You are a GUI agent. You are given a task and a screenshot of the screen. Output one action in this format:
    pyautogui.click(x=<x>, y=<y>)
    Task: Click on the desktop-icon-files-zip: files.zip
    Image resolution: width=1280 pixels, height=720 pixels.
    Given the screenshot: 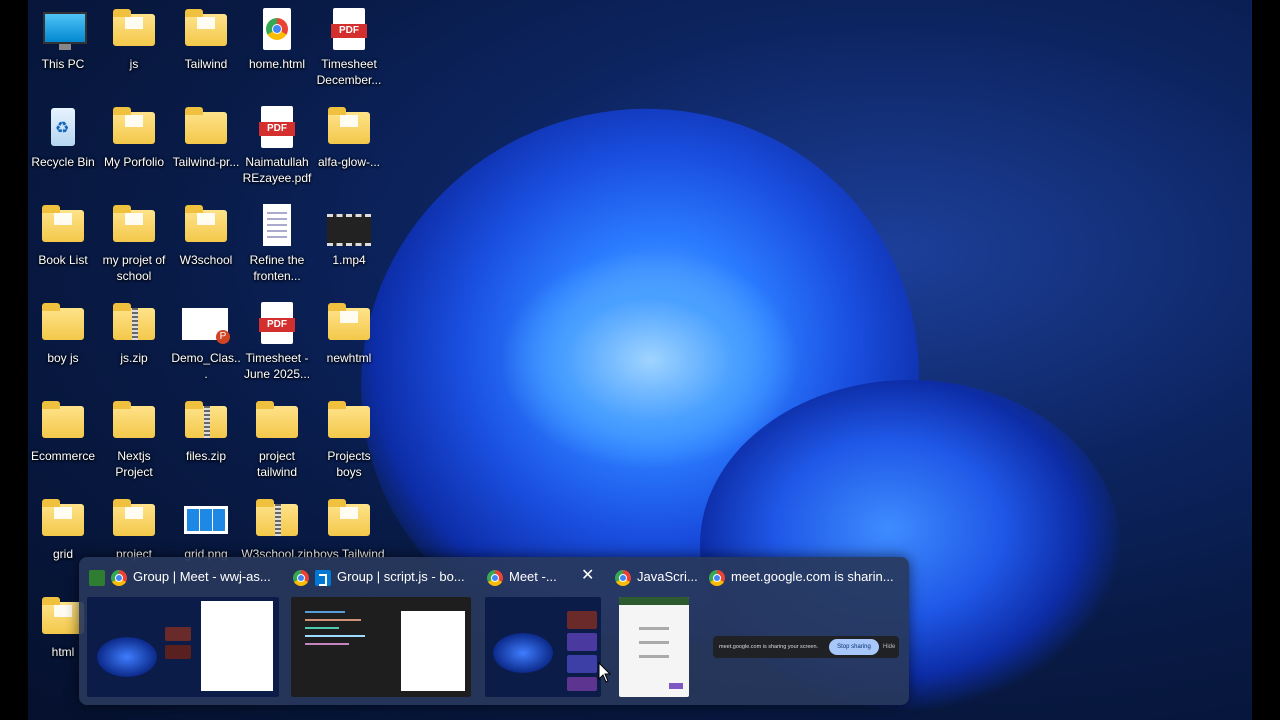 What is the action you would take?
    pyautogui.click(x=206, y=431)
    